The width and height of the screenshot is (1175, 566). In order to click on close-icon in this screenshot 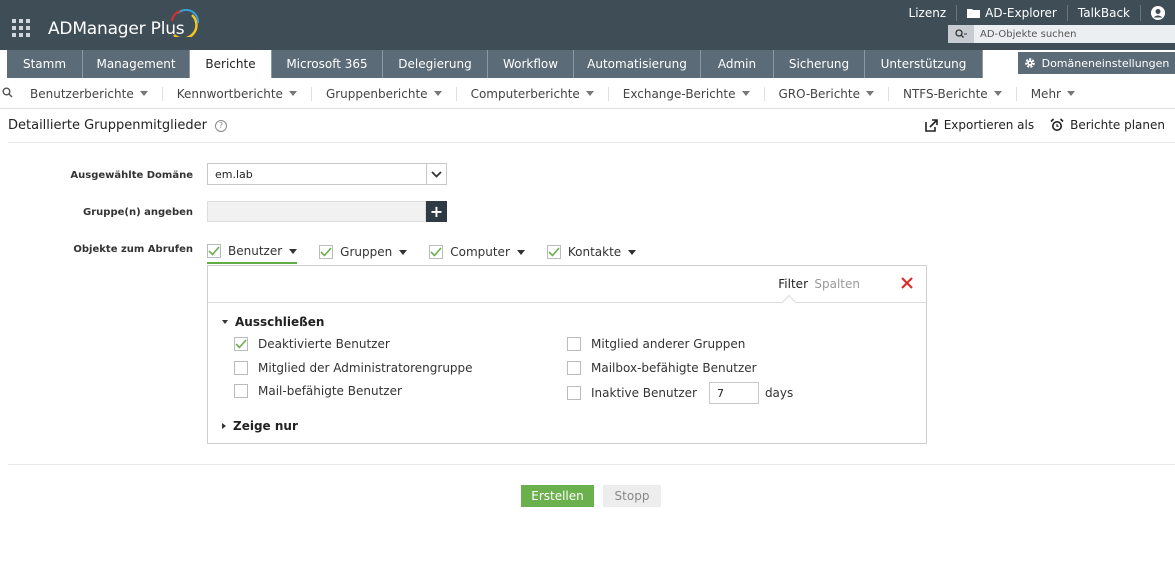, I will do `click(907, 284)`.